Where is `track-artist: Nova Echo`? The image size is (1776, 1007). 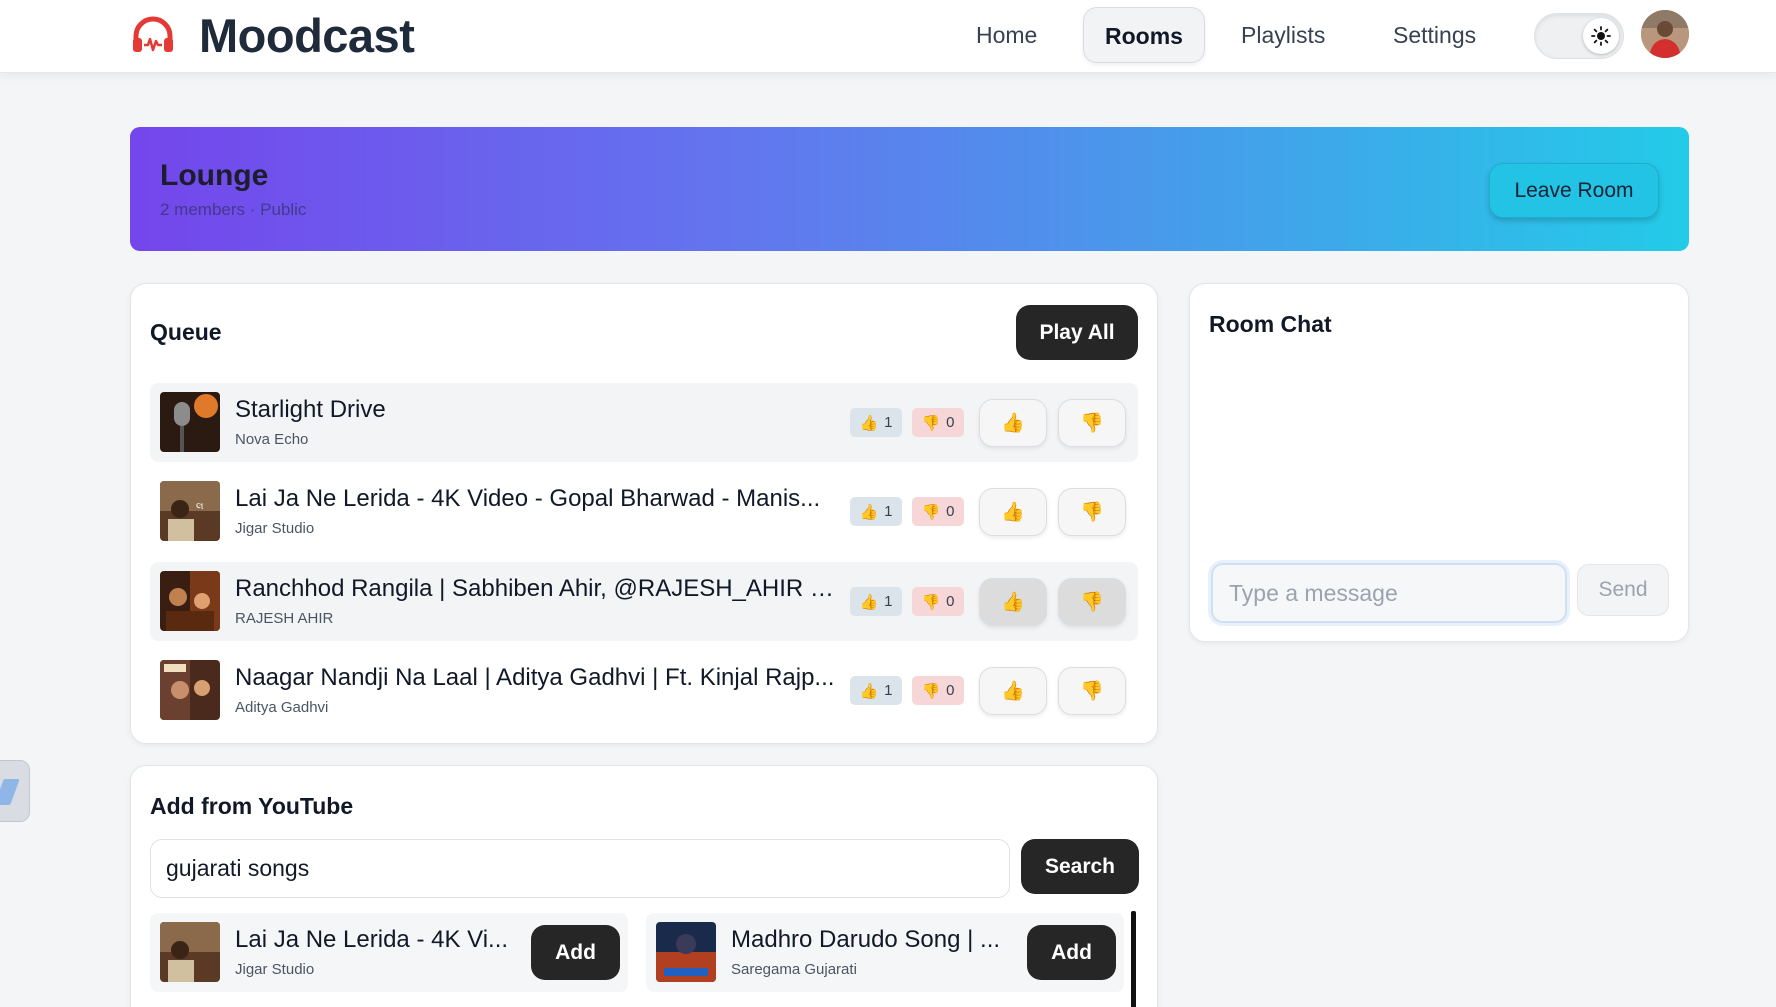
track-artist: Nova Echo is located at coordinates (272, 439).